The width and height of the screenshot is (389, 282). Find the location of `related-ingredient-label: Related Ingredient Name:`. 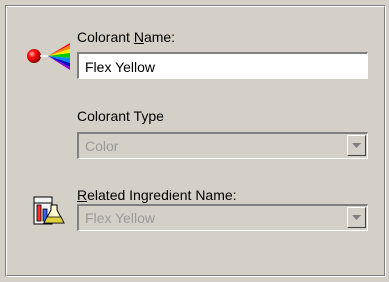

related-ingredient-label: Related Ingredient Name: is located at coordinates (157, 195).